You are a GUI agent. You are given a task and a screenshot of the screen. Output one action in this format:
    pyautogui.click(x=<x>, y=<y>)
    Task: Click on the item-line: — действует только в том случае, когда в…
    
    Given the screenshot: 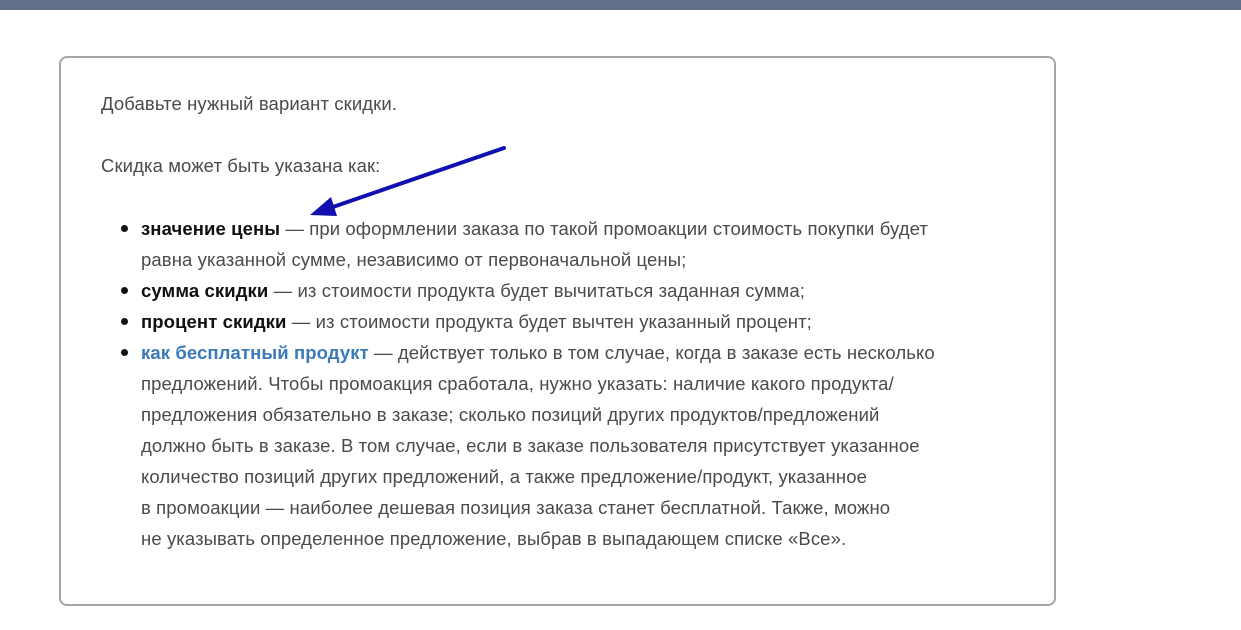 What is the action you would take?
    pyautogui.click(x=651, y=352)
    